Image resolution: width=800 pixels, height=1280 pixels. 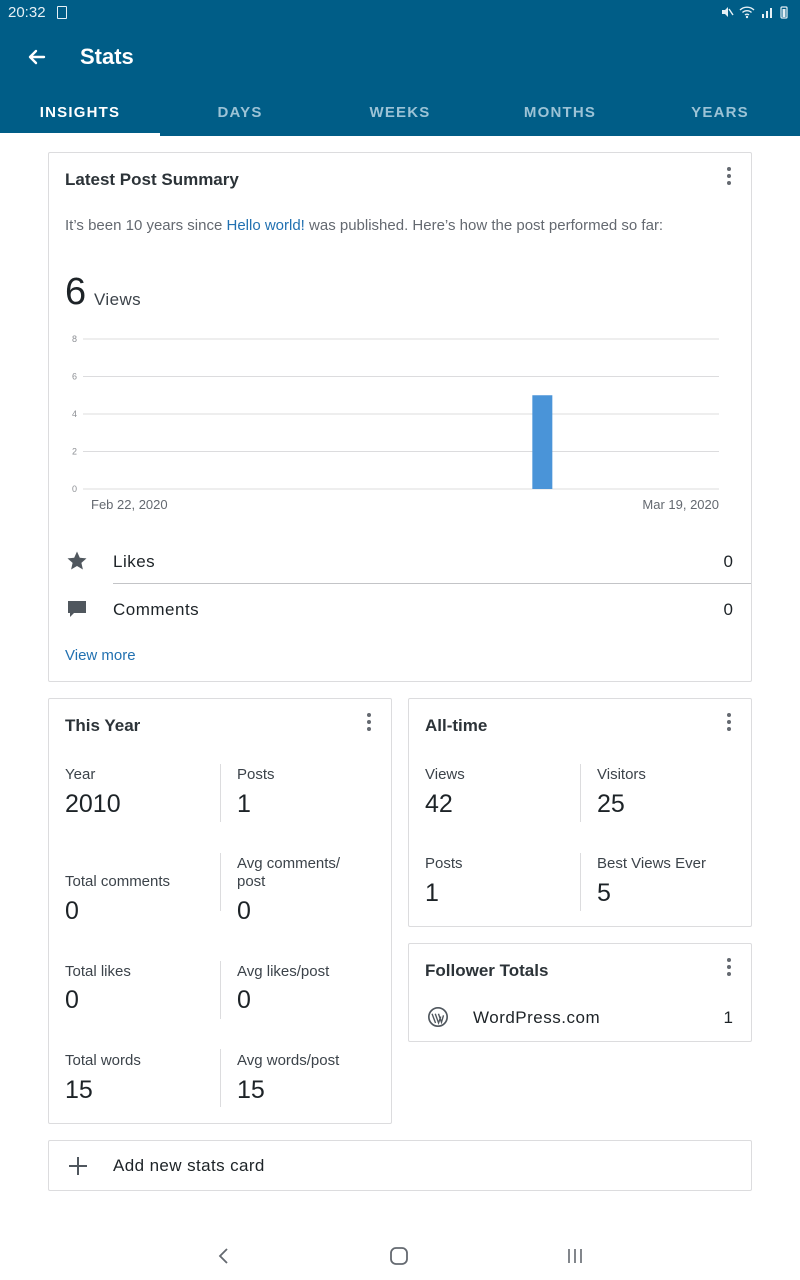 I want to click on comments-value: 0, so click(x=728, y=609).